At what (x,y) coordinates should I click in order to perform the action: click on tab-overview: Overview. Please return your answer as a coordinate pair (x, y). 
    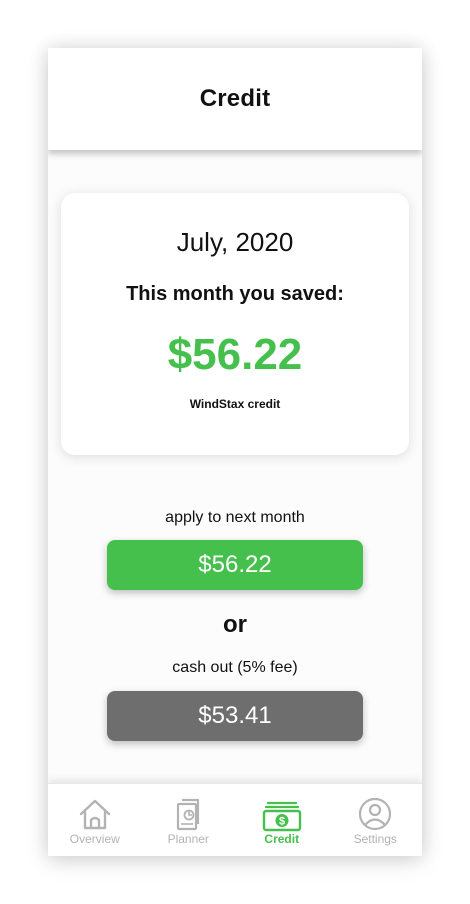
    Looking at the image, I should click on (95, 820).